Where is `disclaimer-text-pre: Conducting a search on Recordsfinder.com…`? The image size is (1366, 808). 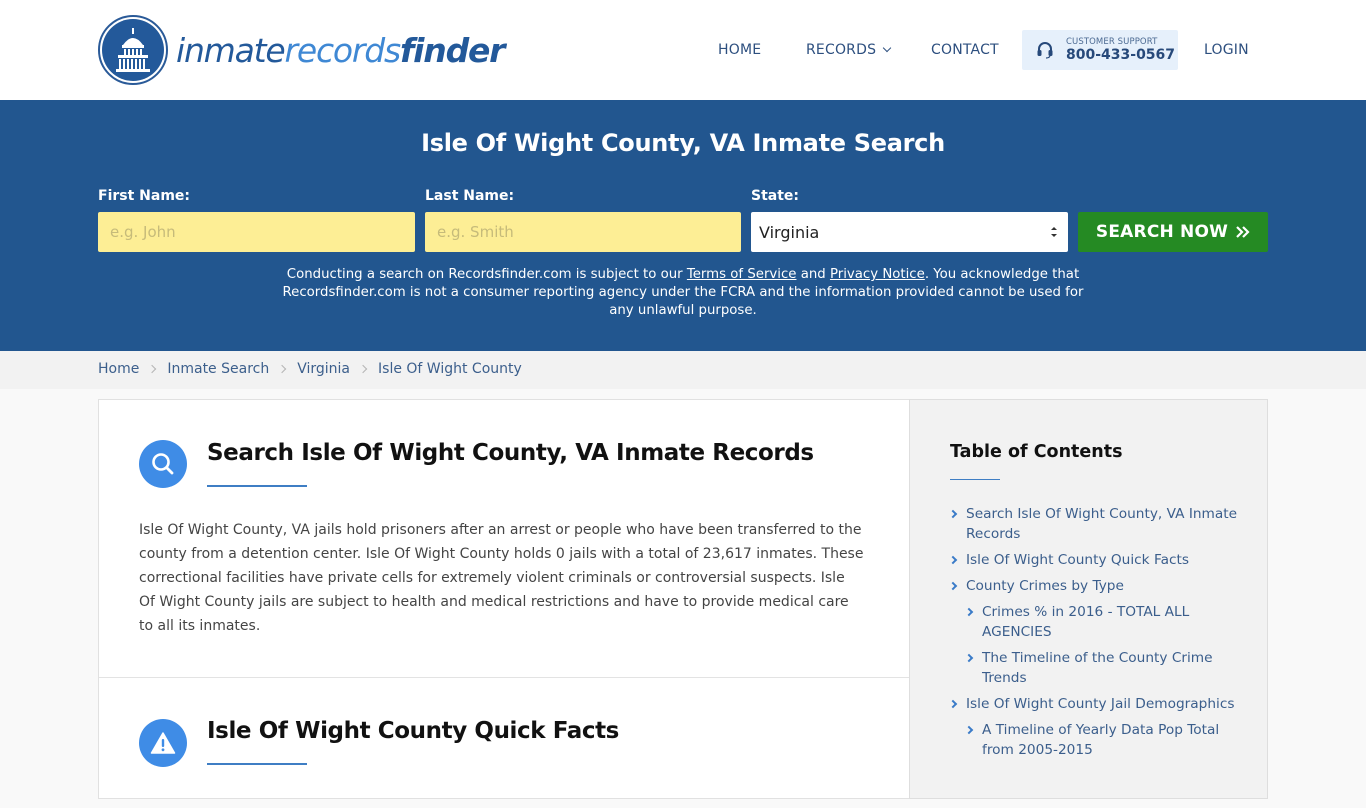 disclaimer-text-pre: Conducting a search on Recordsfinder.com… is located at coordinates (486, 274).